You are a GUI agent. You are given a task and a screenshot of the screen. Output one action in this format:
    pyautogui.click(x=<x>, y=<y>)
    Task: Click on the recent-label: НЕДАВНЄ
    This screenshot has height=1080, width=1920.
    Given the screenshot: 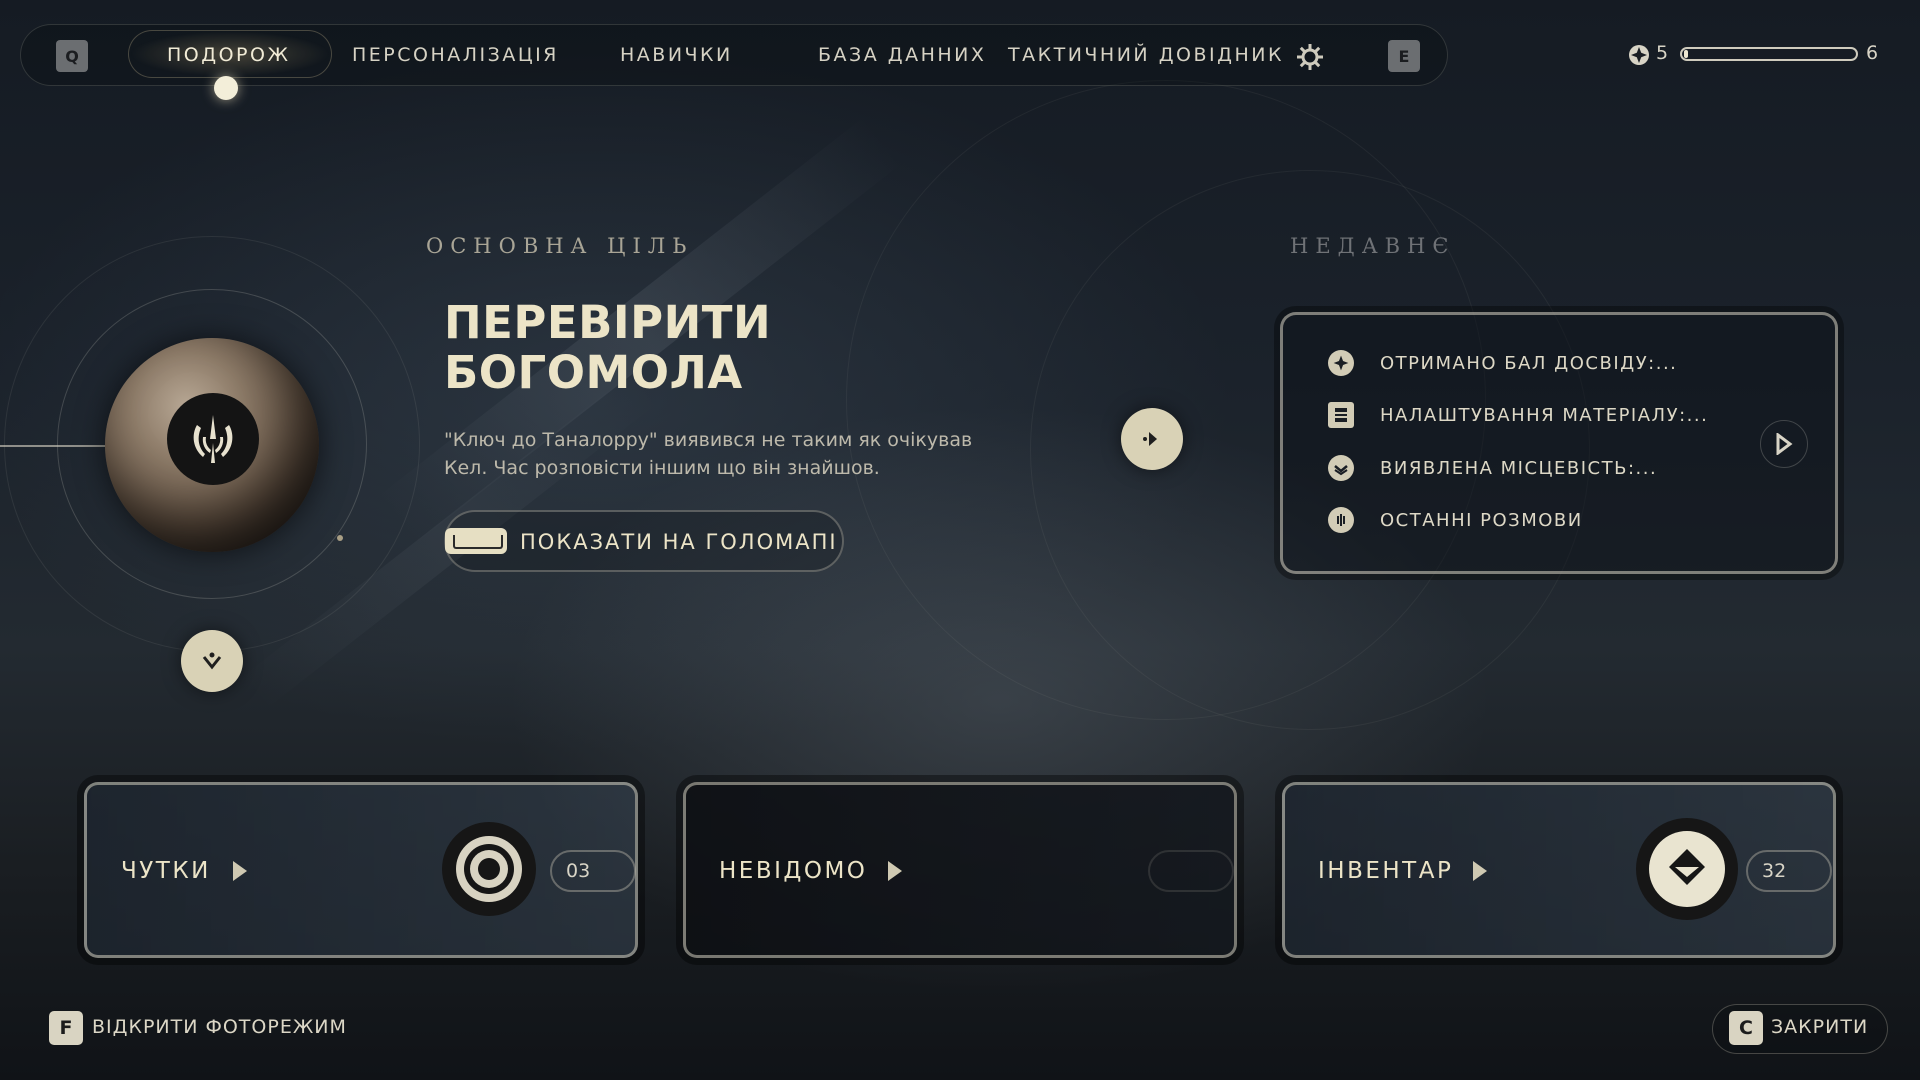 What is the action you would take?
    pyautogui.click(x=1373, y=246)
    